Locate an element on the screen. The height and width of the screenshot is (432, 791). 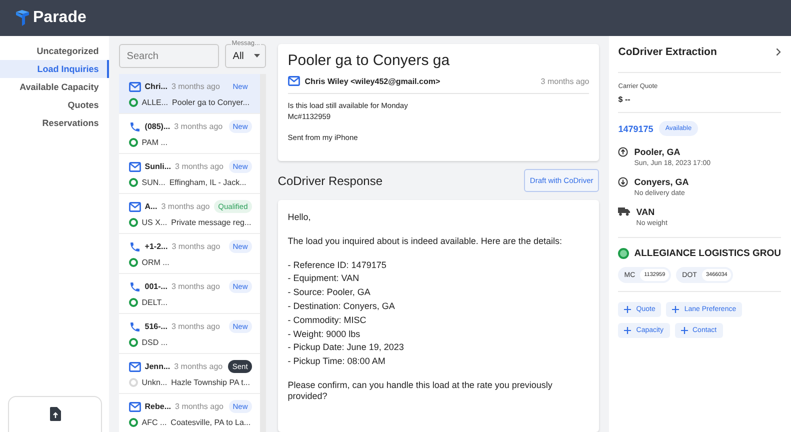
response-text: Hello, is located at coordinates (300, 217).